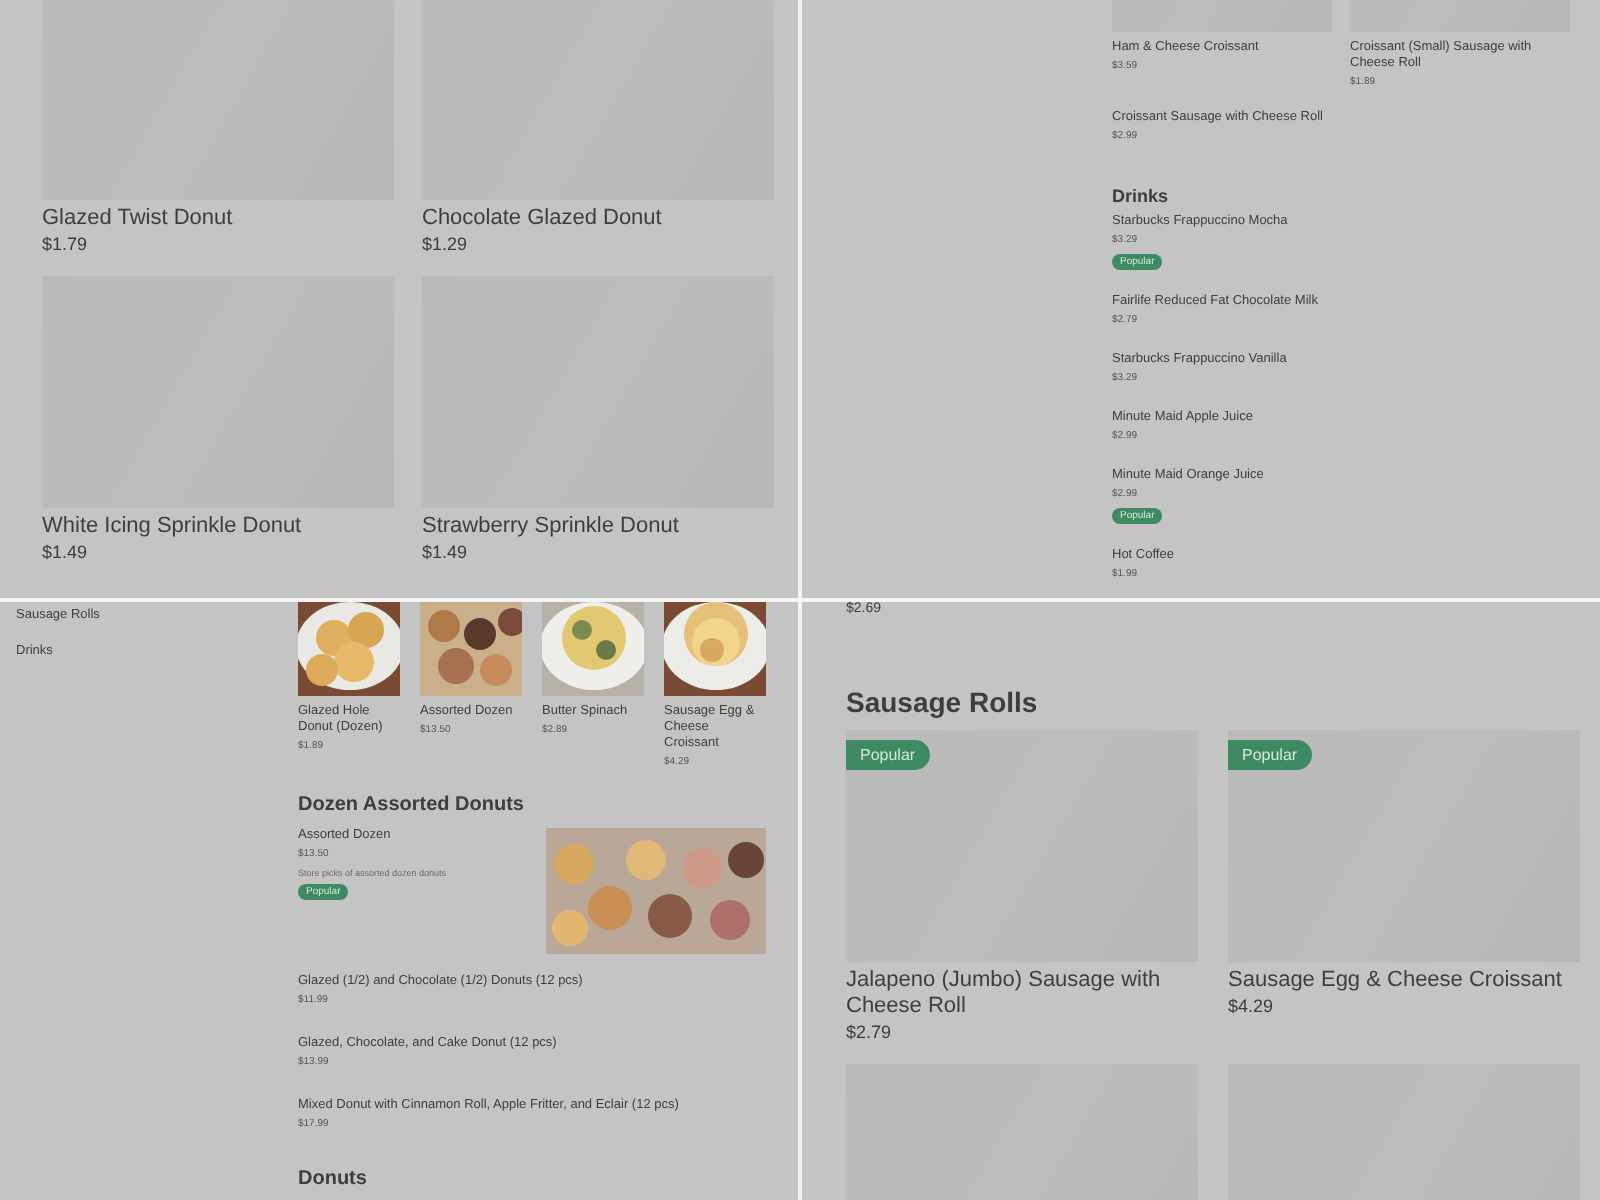  What do you see at coordinates (445, 245) in the screenshot?
I see `item-price: $1.29` at bounding box center [445, 245].